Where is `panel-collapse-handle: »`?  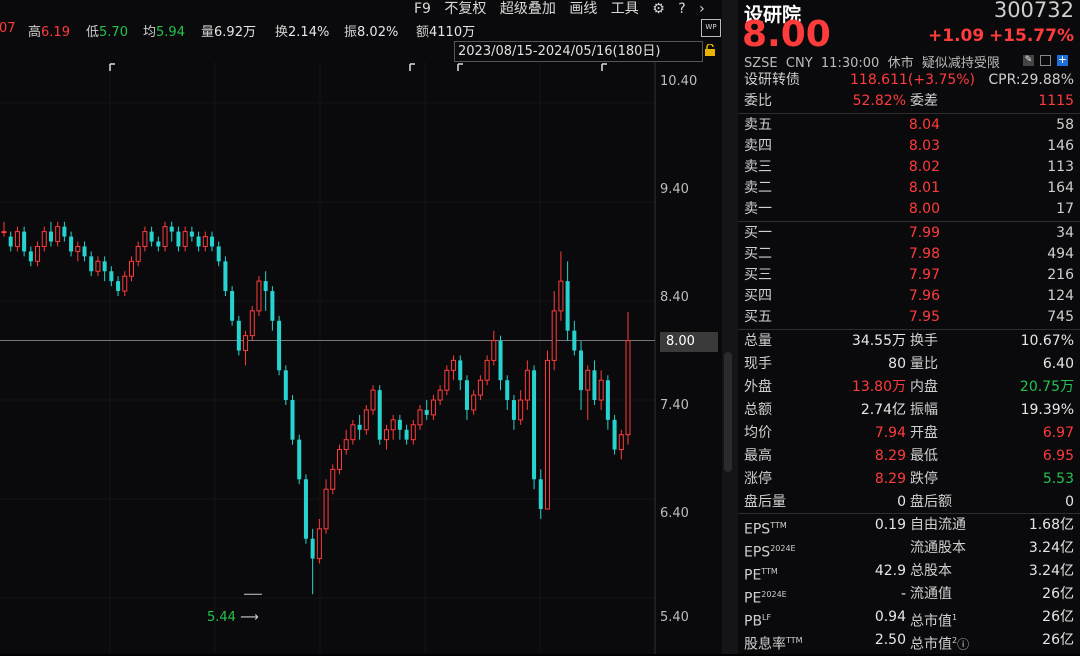
panel-collapse-handle: » is located at coordinates (730, 327).